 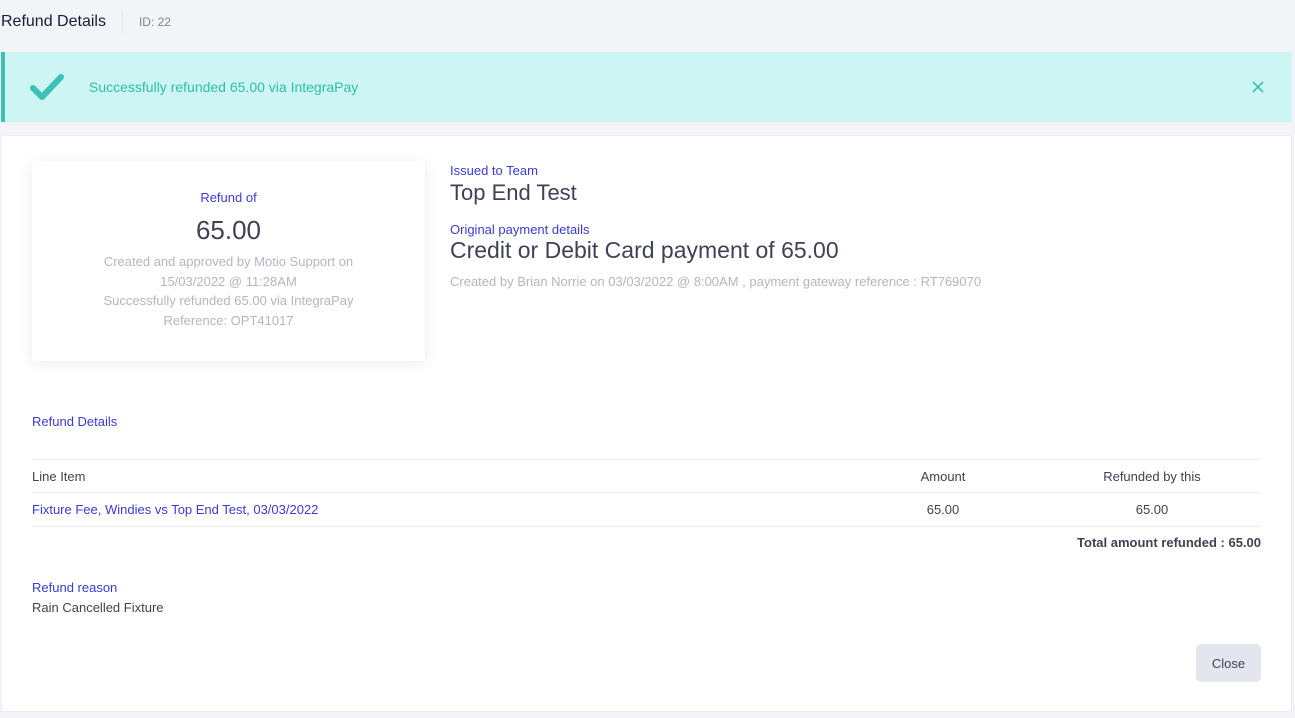 What do you see at coordinates (122, 22) in the screenshot?
I see `header-divider` at bounding box center [122, 22].